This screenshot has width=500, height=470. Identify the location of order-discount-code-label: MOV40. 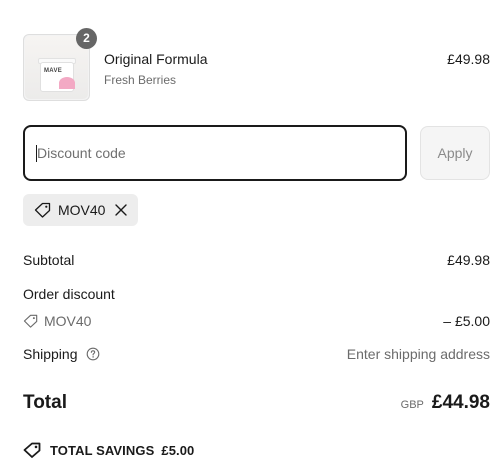
(68, 321).